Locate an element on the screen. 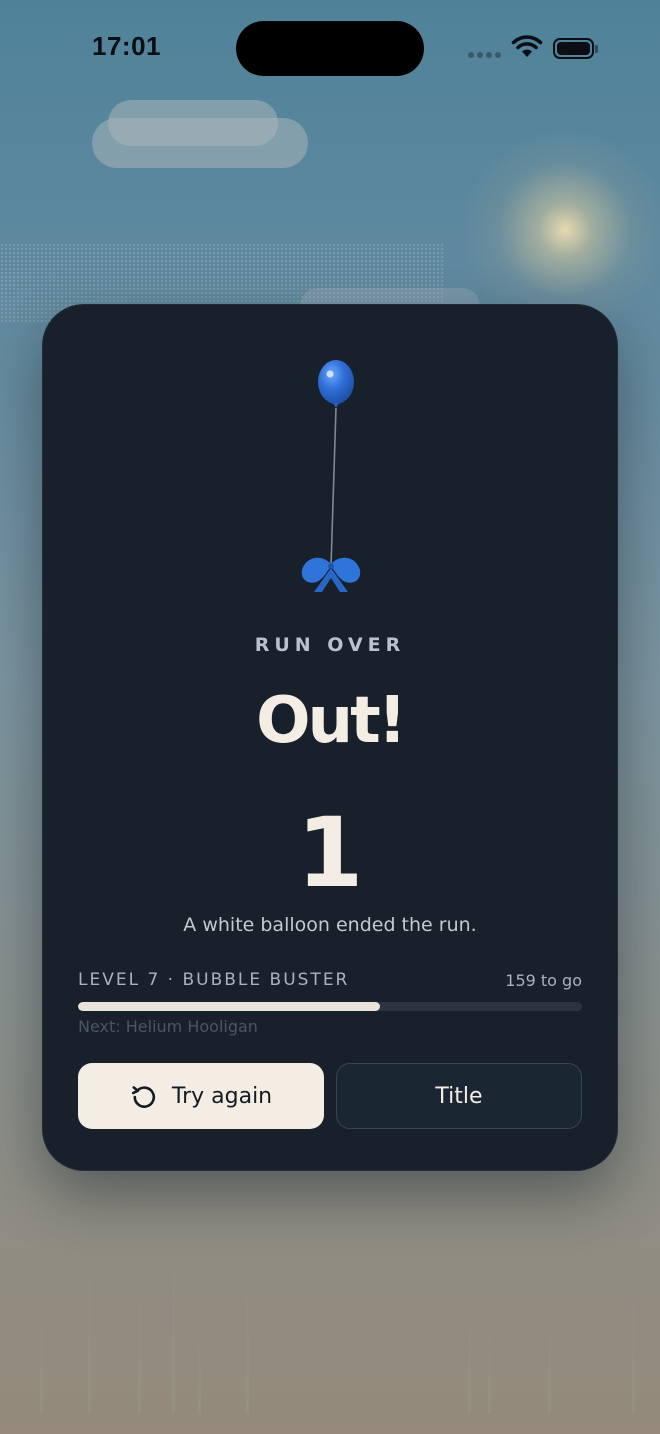 This screenshot has height=1434, width=660. run-over-label: RUN OVER is located at coordinates (330, 645).